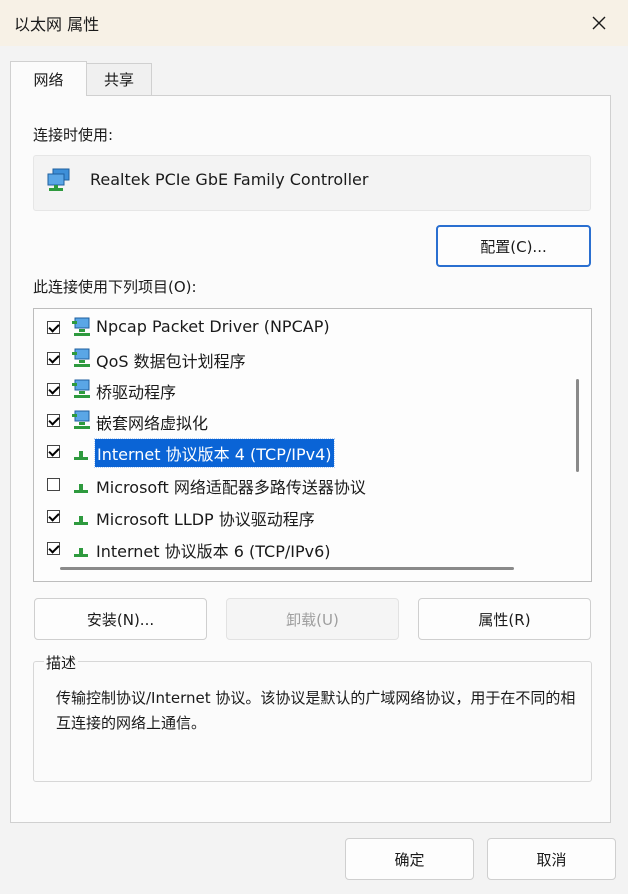 This screenshot has height=894, width=628. What do you see at coordinates (577, 425) in the screenshot?
I see `vertical-scrollbar` at bounding box center [577, 425].